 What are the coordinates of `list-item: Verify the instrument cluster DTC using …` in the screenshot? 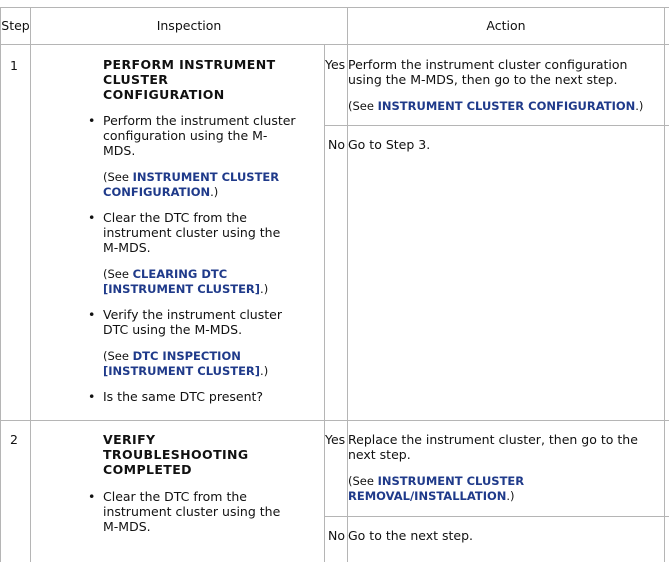 It's located at (193, 343).